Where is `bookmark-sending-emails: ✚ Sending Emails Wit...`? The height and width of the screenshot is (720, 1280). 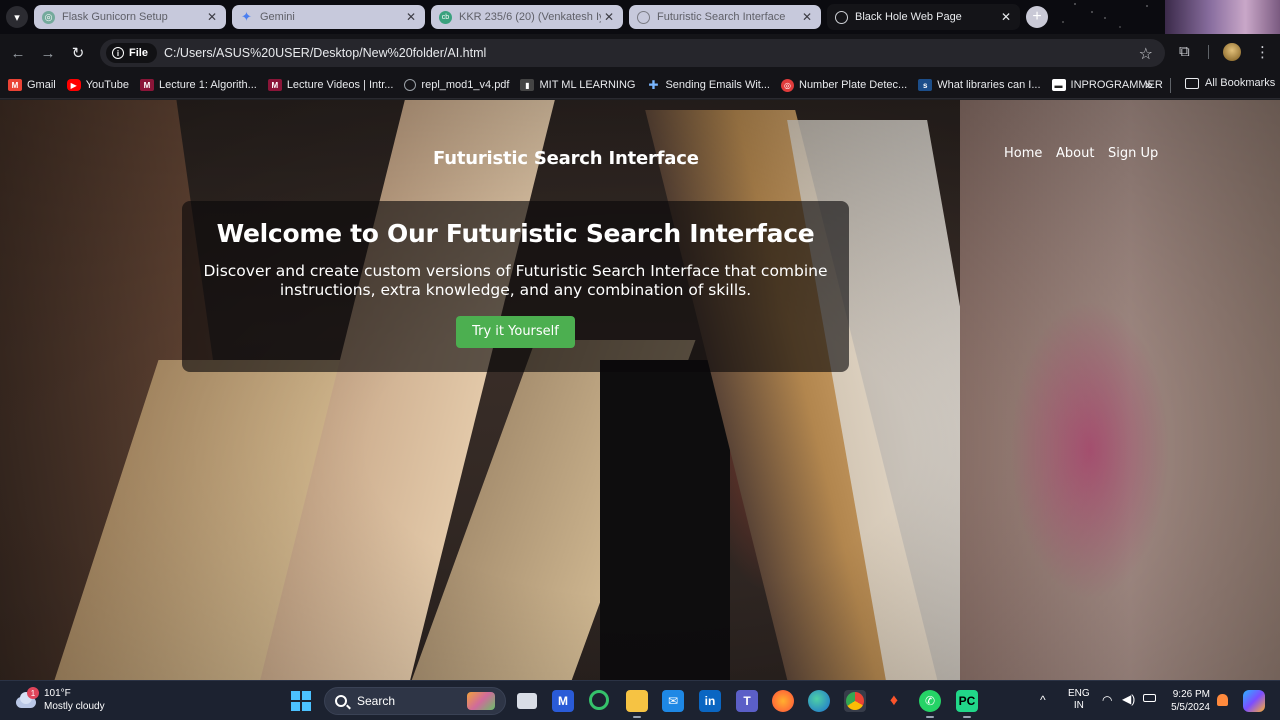
bookmark-sending-emails: ✚ Sending Emails Wit... is located at coordinates (708, 85).